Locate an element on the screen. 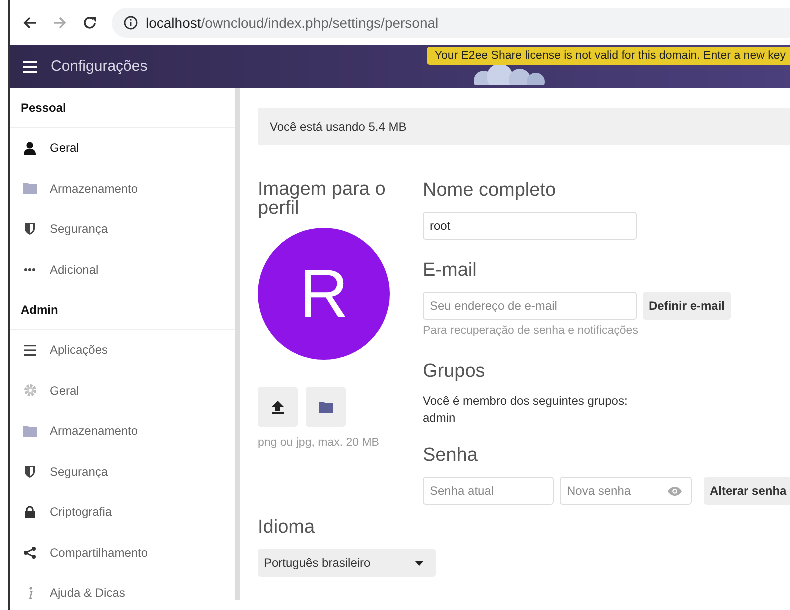 The image size is (790, 610). email-field: Seu endereço de e-mail is located at coordinates (530, 306).